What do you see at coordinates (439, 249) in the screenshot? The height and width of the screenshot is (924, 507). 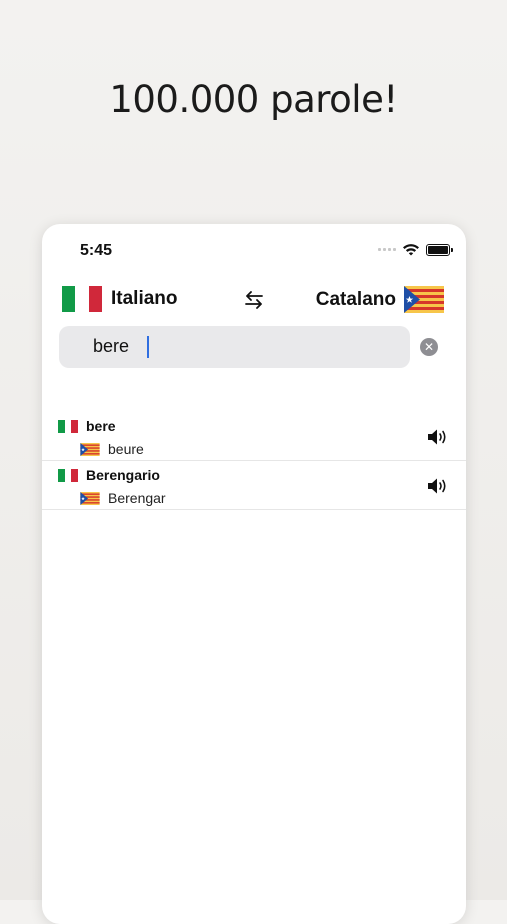 I see `battery-icon` at bounding box center [439, 249].